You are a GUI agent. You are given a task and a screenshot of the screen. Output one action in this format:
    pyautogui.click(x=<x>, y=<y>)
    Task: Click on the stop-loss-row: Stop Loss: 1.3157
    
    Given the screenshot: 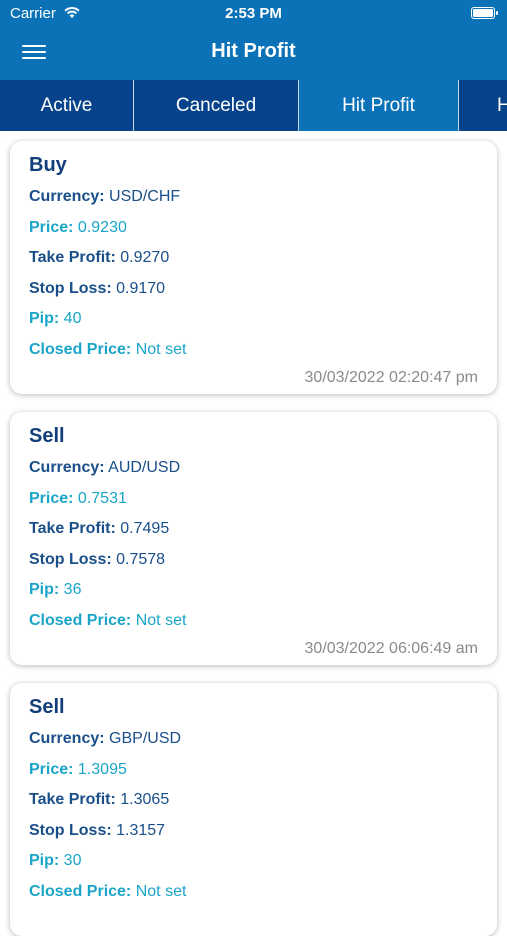 What is the action you would take?
    pyautogui.click(x=97, y=831)
    